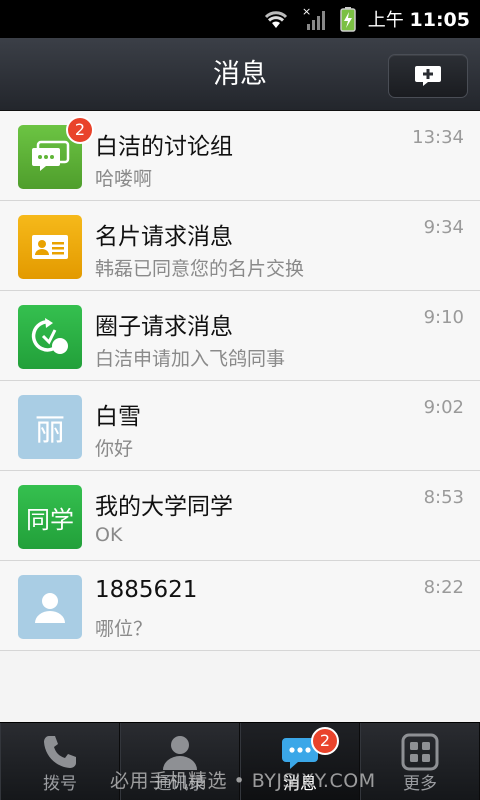 The image size is (480, 800). I want to click on conversation-preview: 韩磊已同意您的名片交换, so click(200, 269).